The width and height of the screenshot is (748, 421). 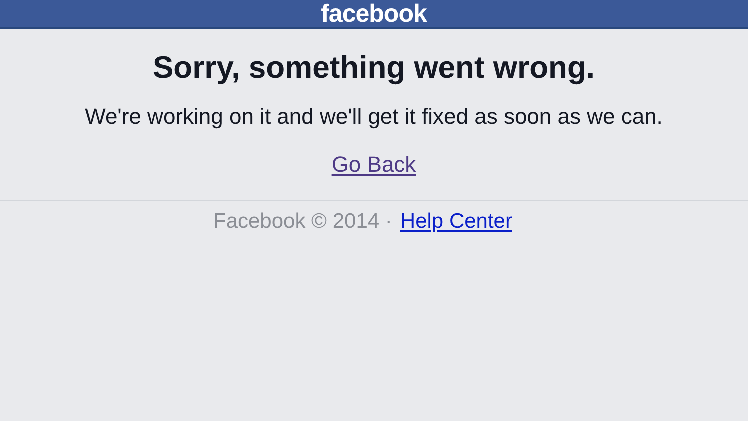 I want to click on help-center-link: Help Center, so click(x=456, y=222).